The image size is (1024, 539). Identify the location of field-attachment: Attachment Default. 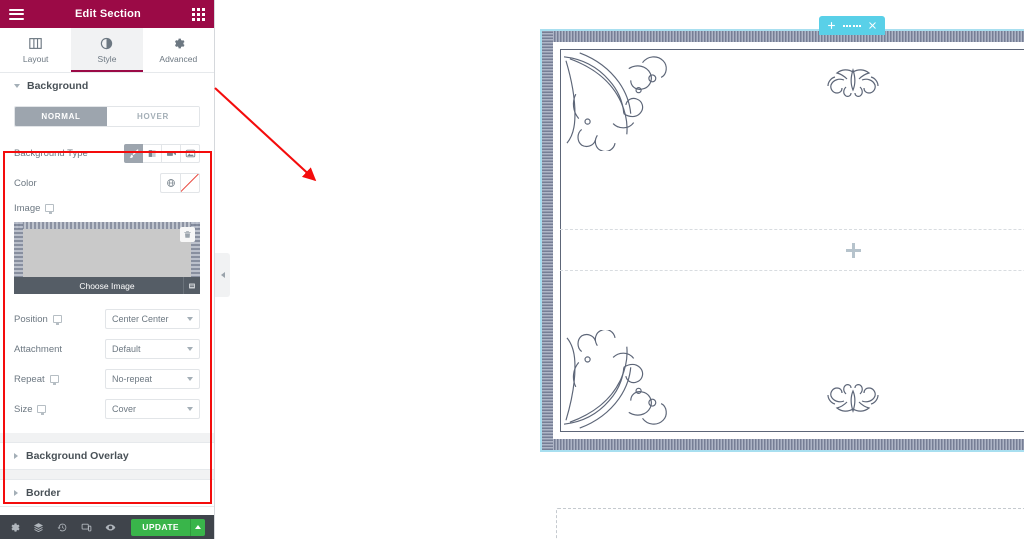
(107, 349).